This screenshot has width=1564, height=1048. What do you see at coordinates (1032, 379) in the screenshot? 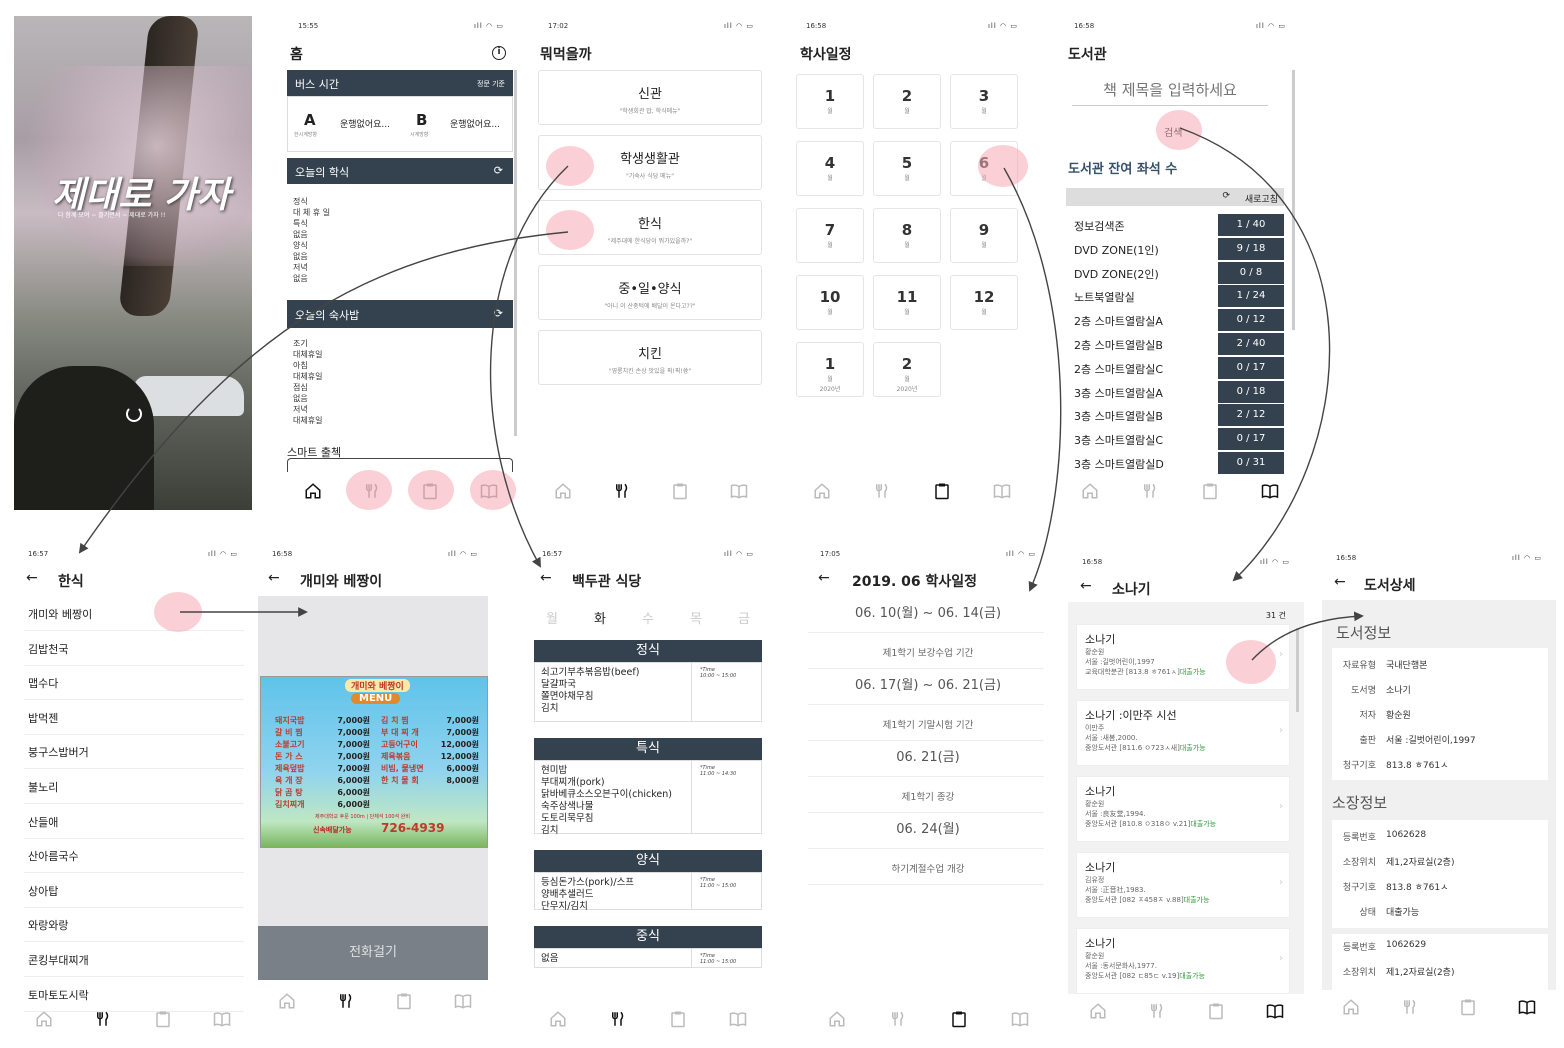
I see `arrow-month` at bounding box center [1032, 379].